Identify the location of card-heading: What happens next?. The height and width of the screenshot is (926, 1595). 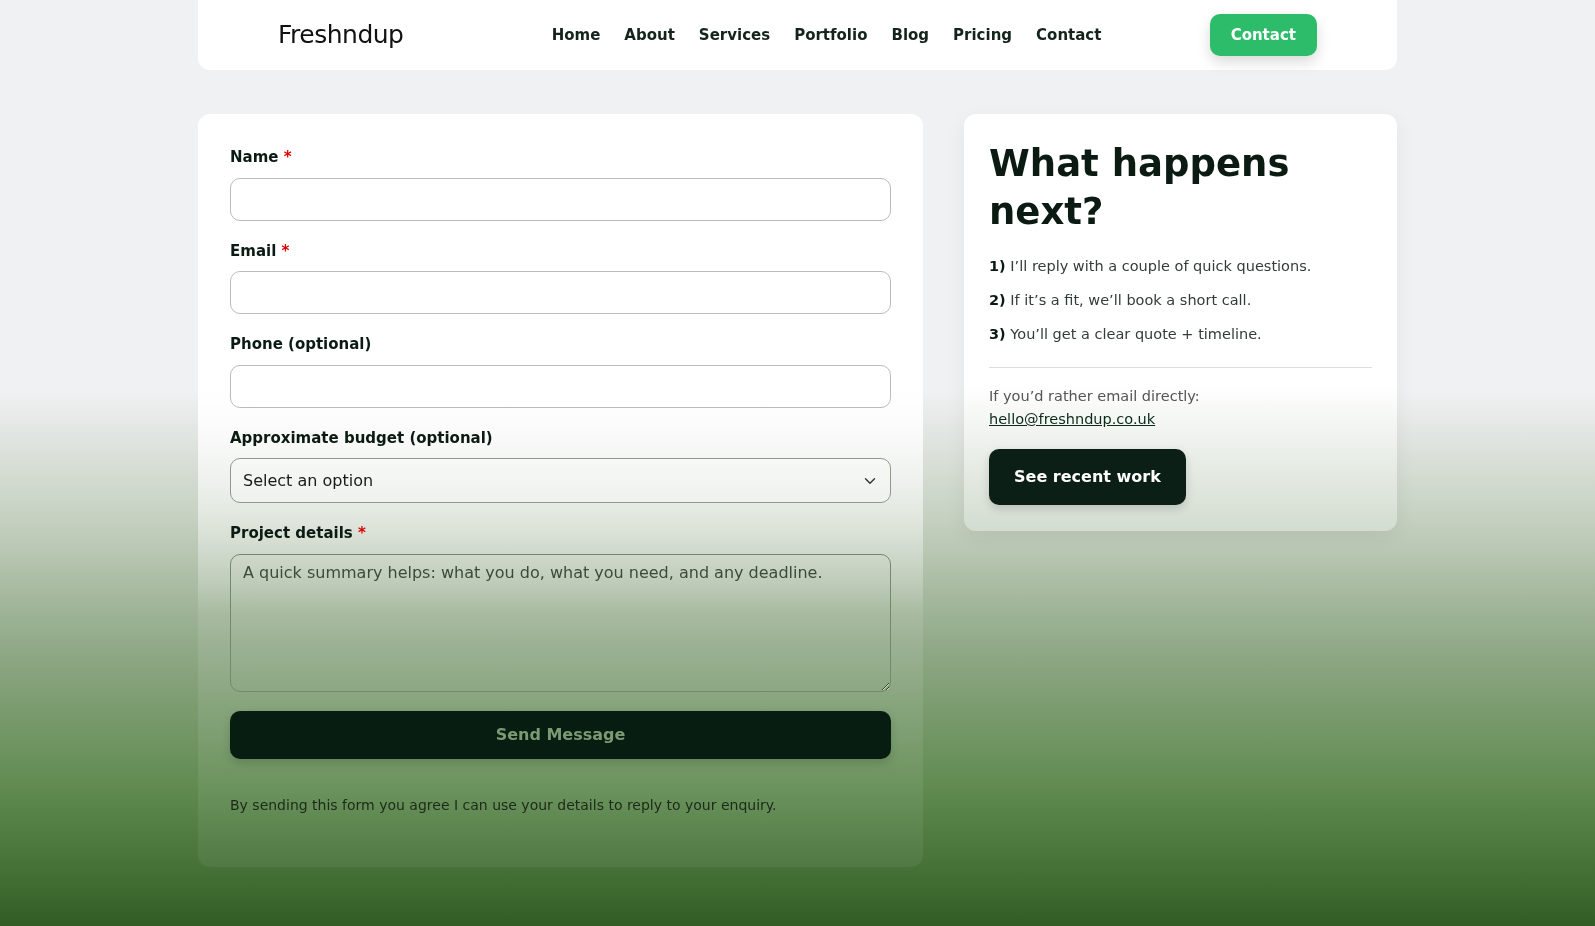
(1140, 188).